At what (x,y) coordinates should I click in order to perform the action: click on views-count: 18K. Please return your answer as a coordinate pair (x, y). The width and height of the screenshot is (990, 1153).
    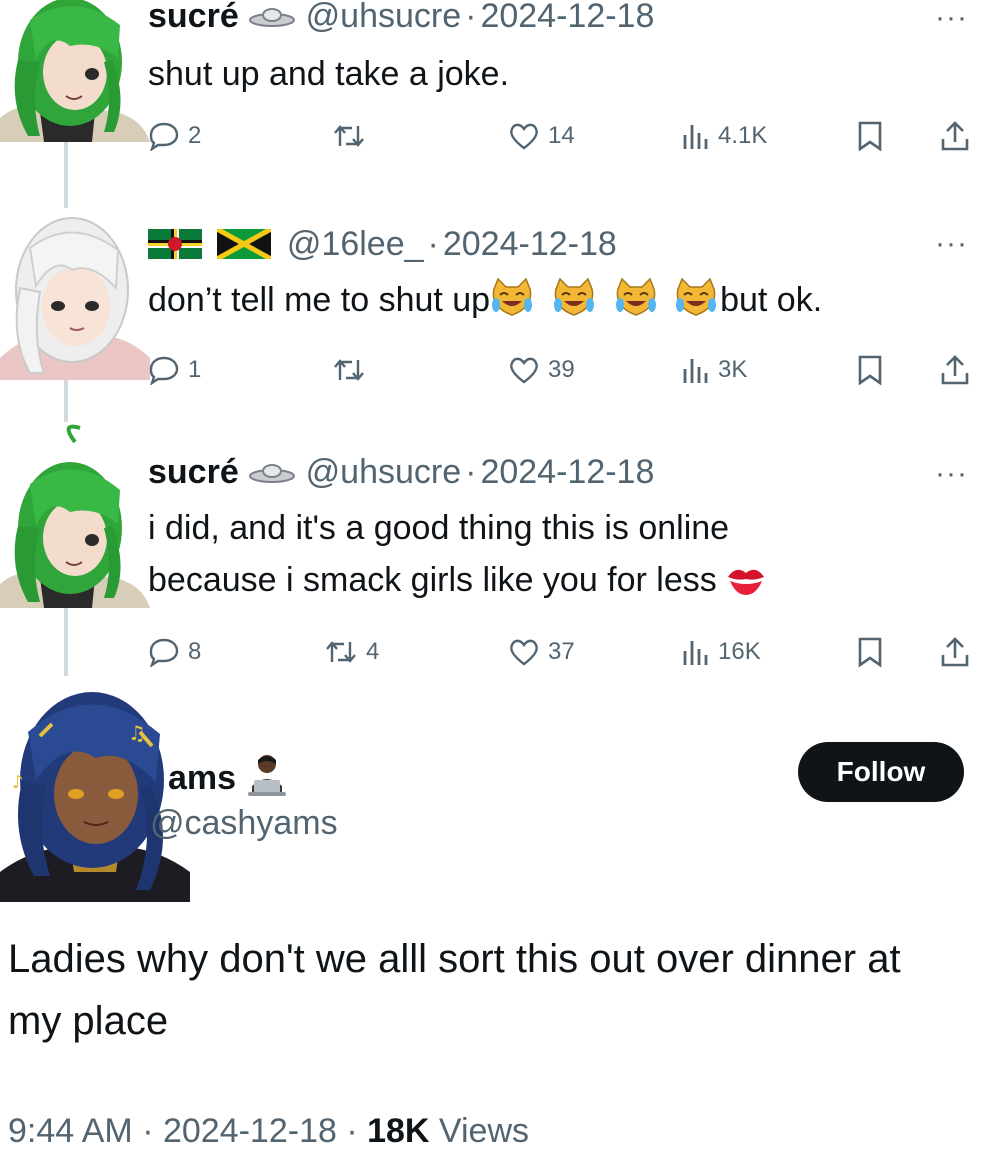
    Looking at the image, I should click on (398, 1131).